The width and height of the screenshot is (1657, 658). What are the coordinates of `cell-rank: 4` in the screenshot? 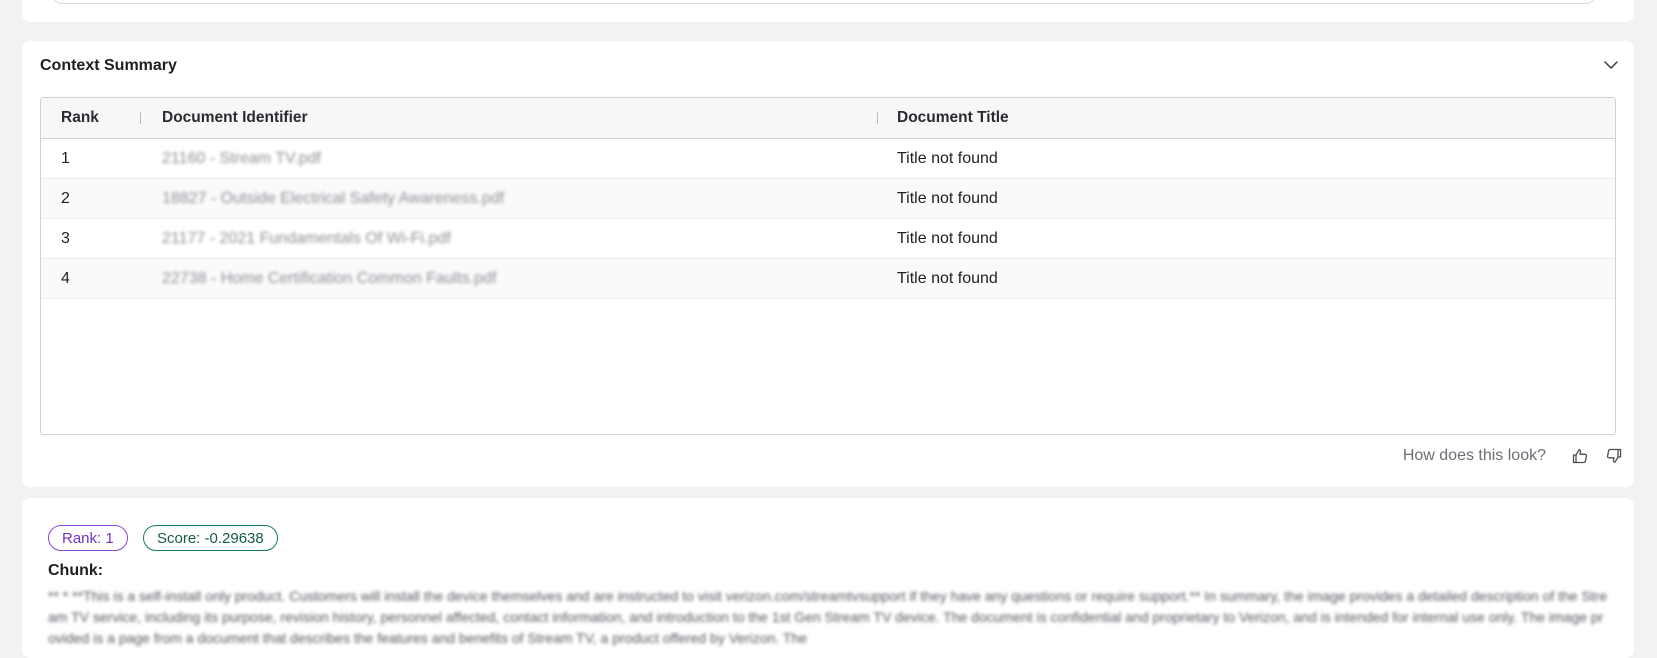 It's located at (65, 278).